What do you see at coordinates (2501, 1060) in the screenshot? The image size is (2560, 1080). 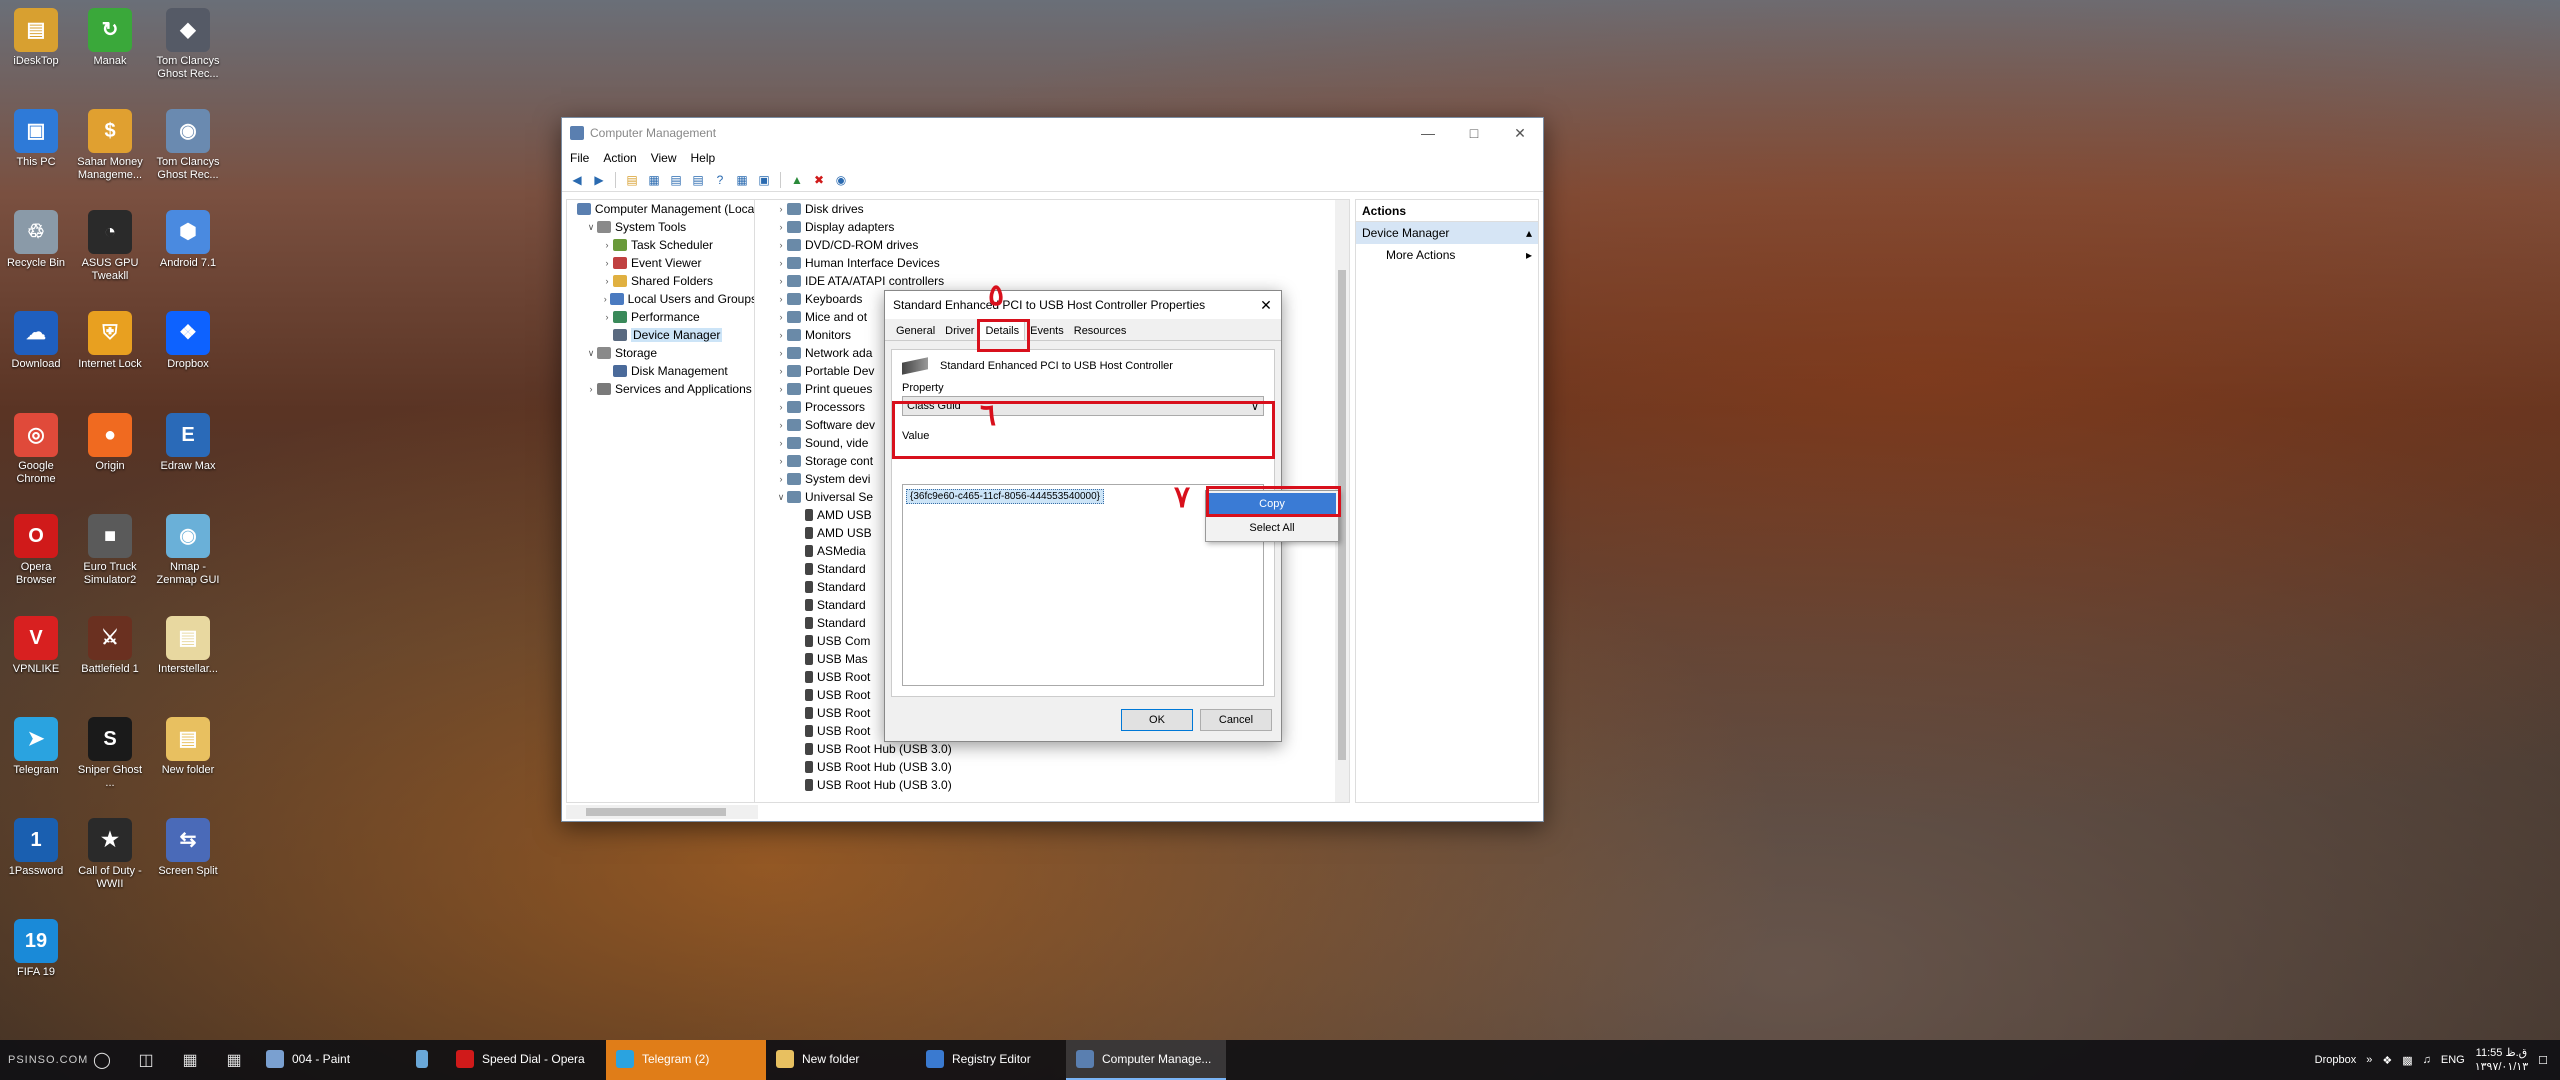 I see `clock: 11:55 ق.ظ ۱۳۹۷/۰۱/۱۳` at bounding box center [2501, 1060].